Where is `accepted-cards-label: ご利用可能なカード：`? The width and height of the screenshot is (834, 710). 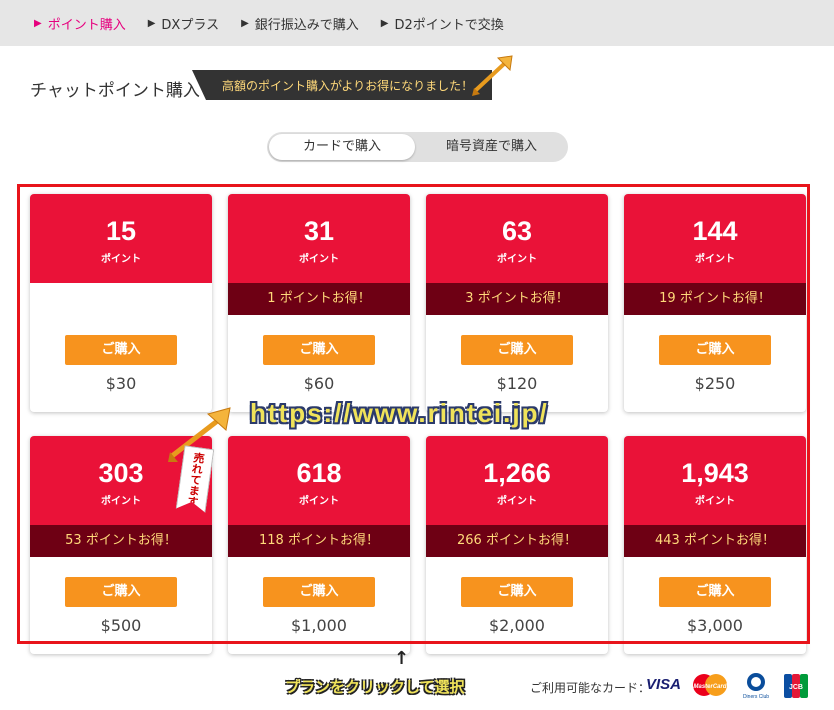
accepted-cards-label: ご利用可能なカード： is located at coordinates (590, 688).